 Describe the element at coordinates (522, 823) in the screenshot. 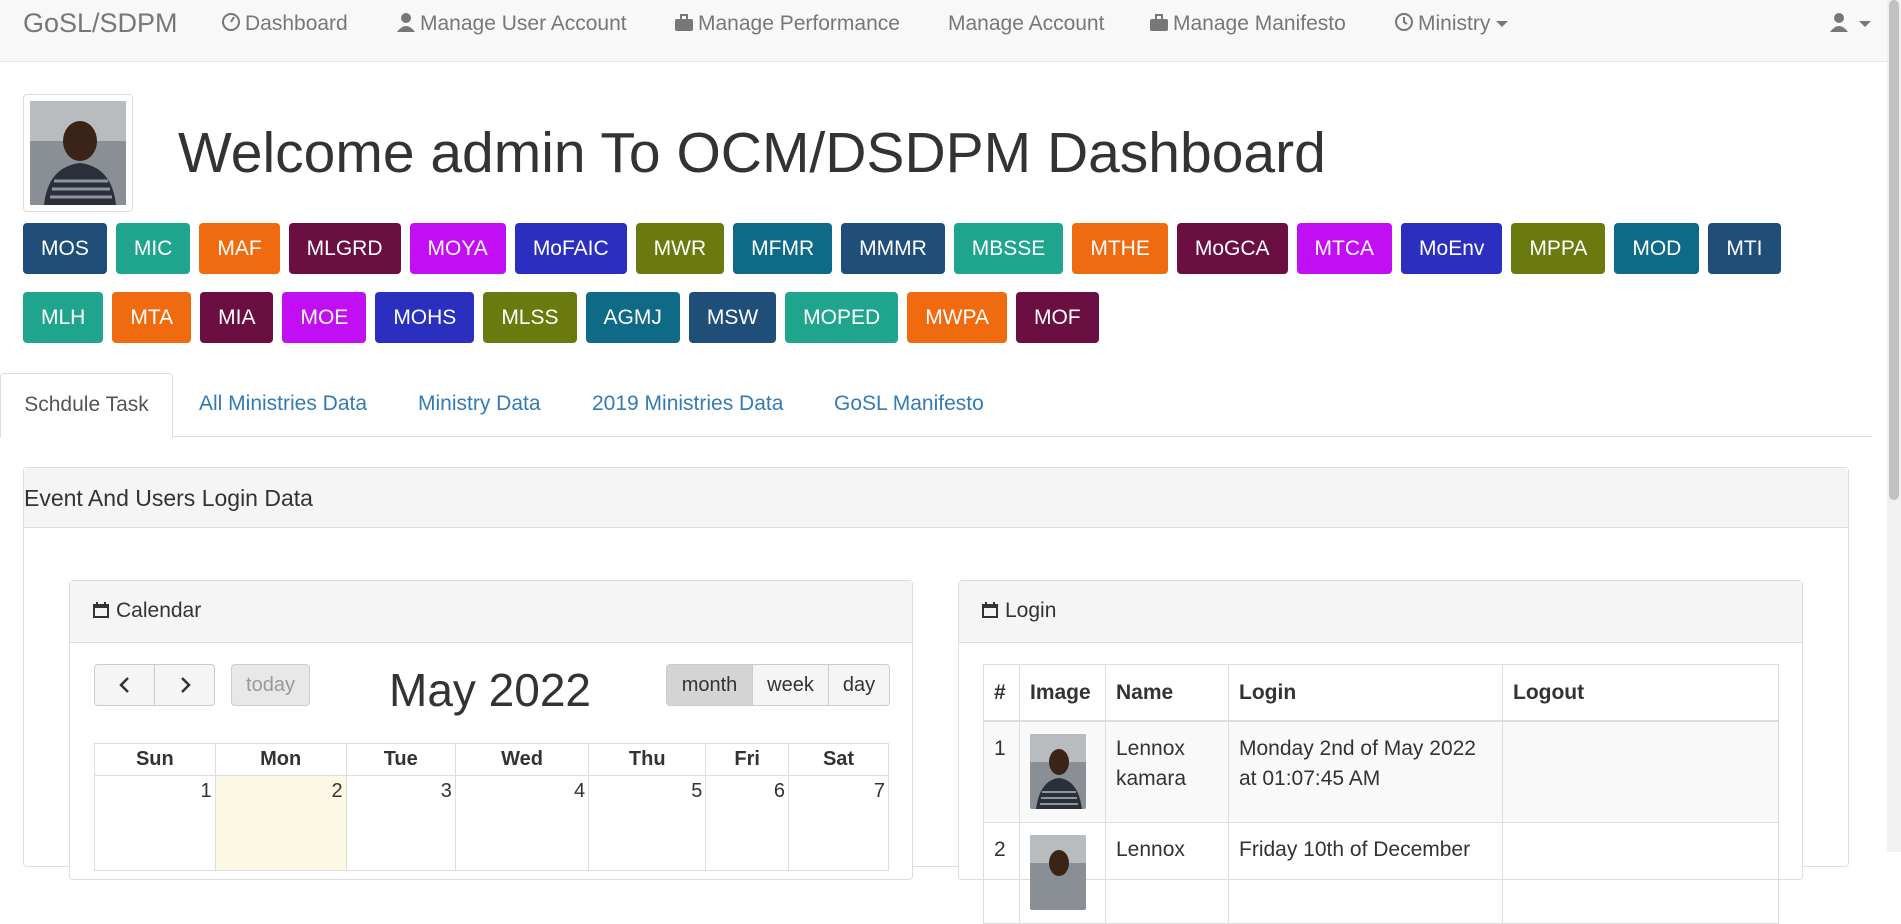

I see `calendar-day-cell: 4` at that location.